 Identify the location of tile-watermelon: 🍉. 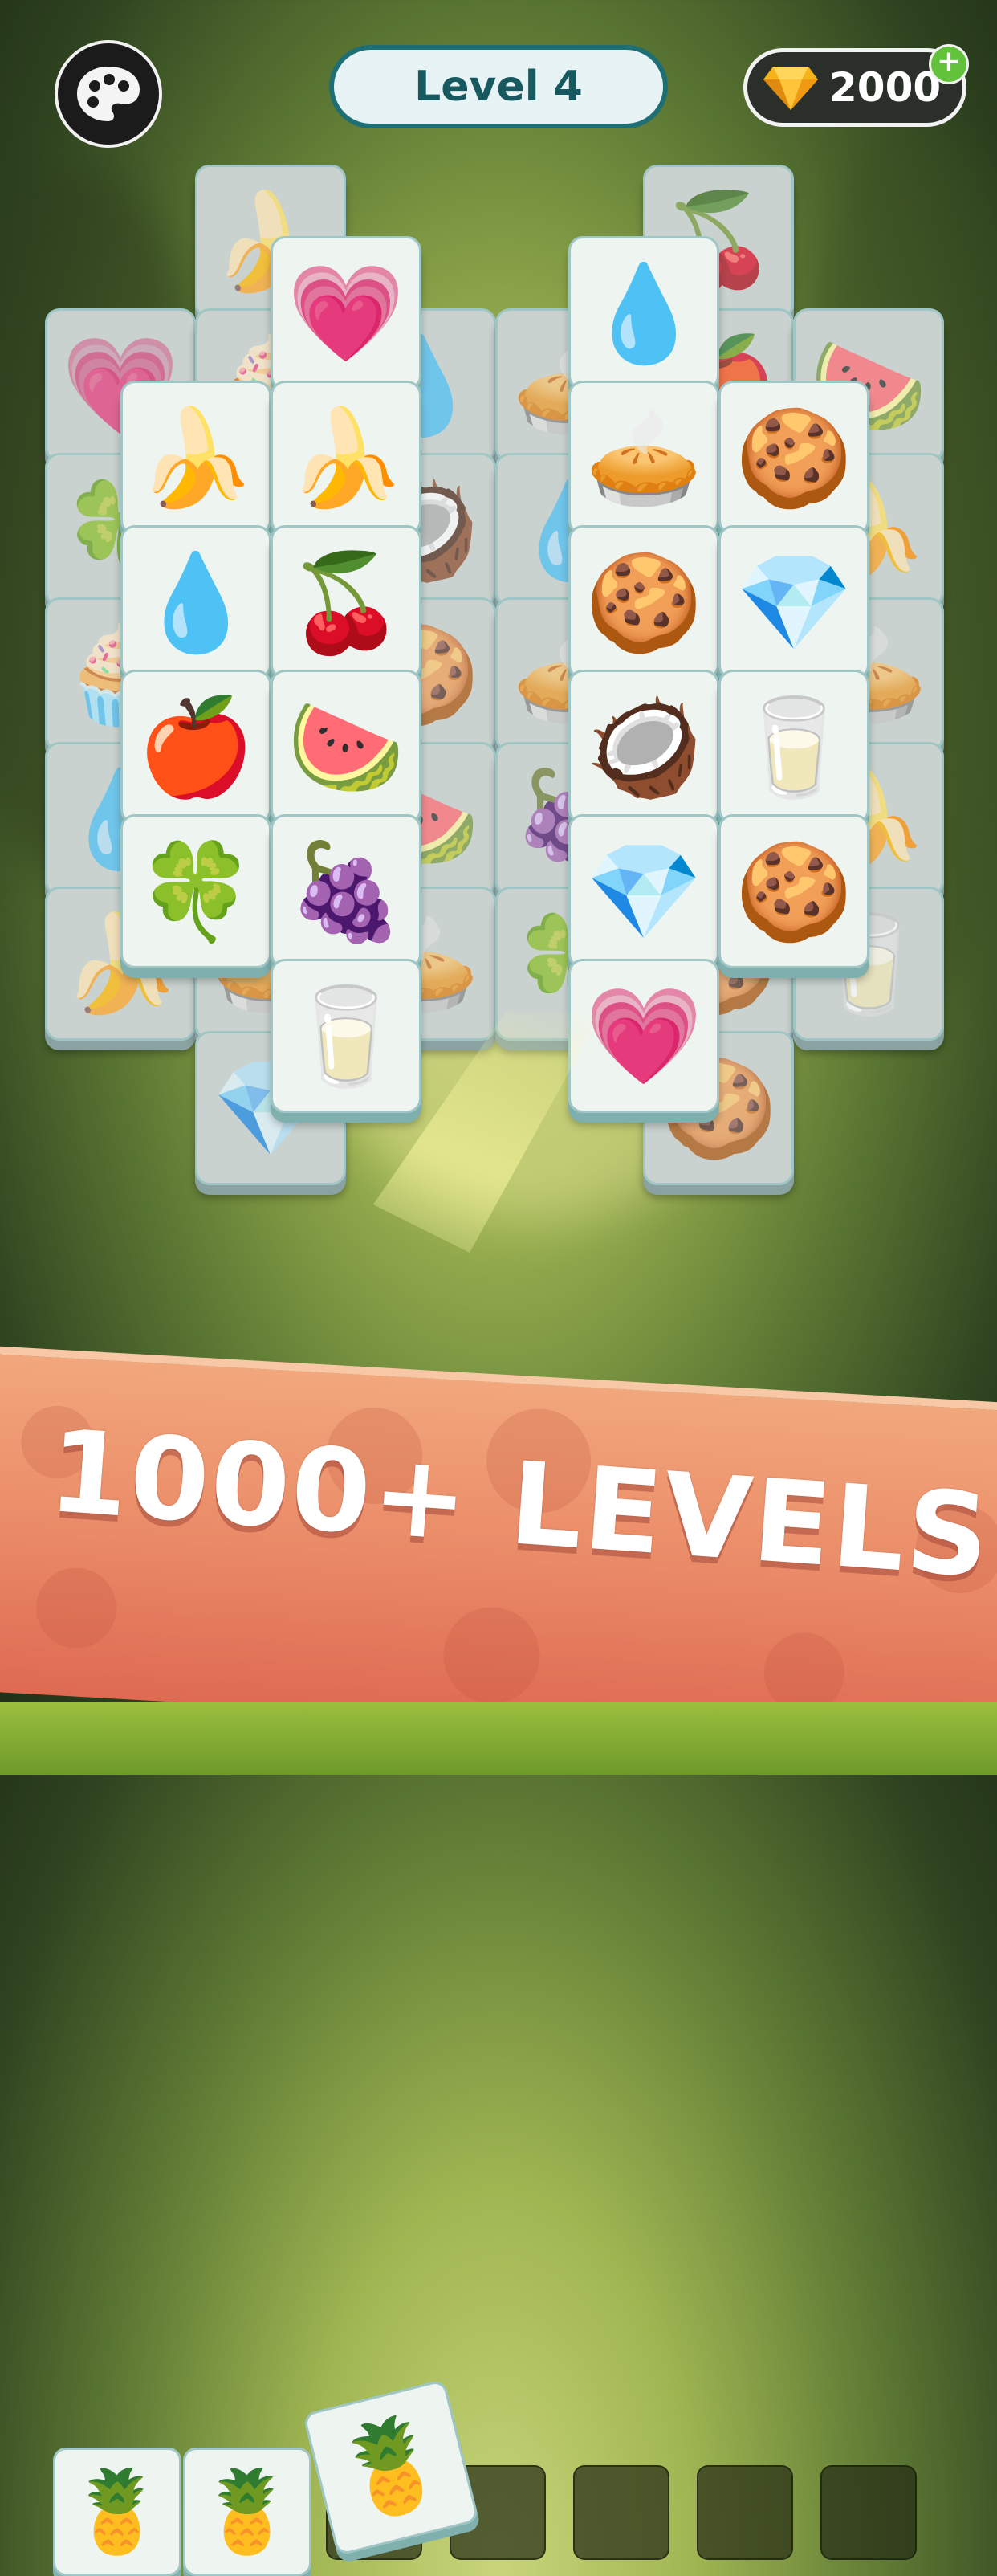
(346, 747).